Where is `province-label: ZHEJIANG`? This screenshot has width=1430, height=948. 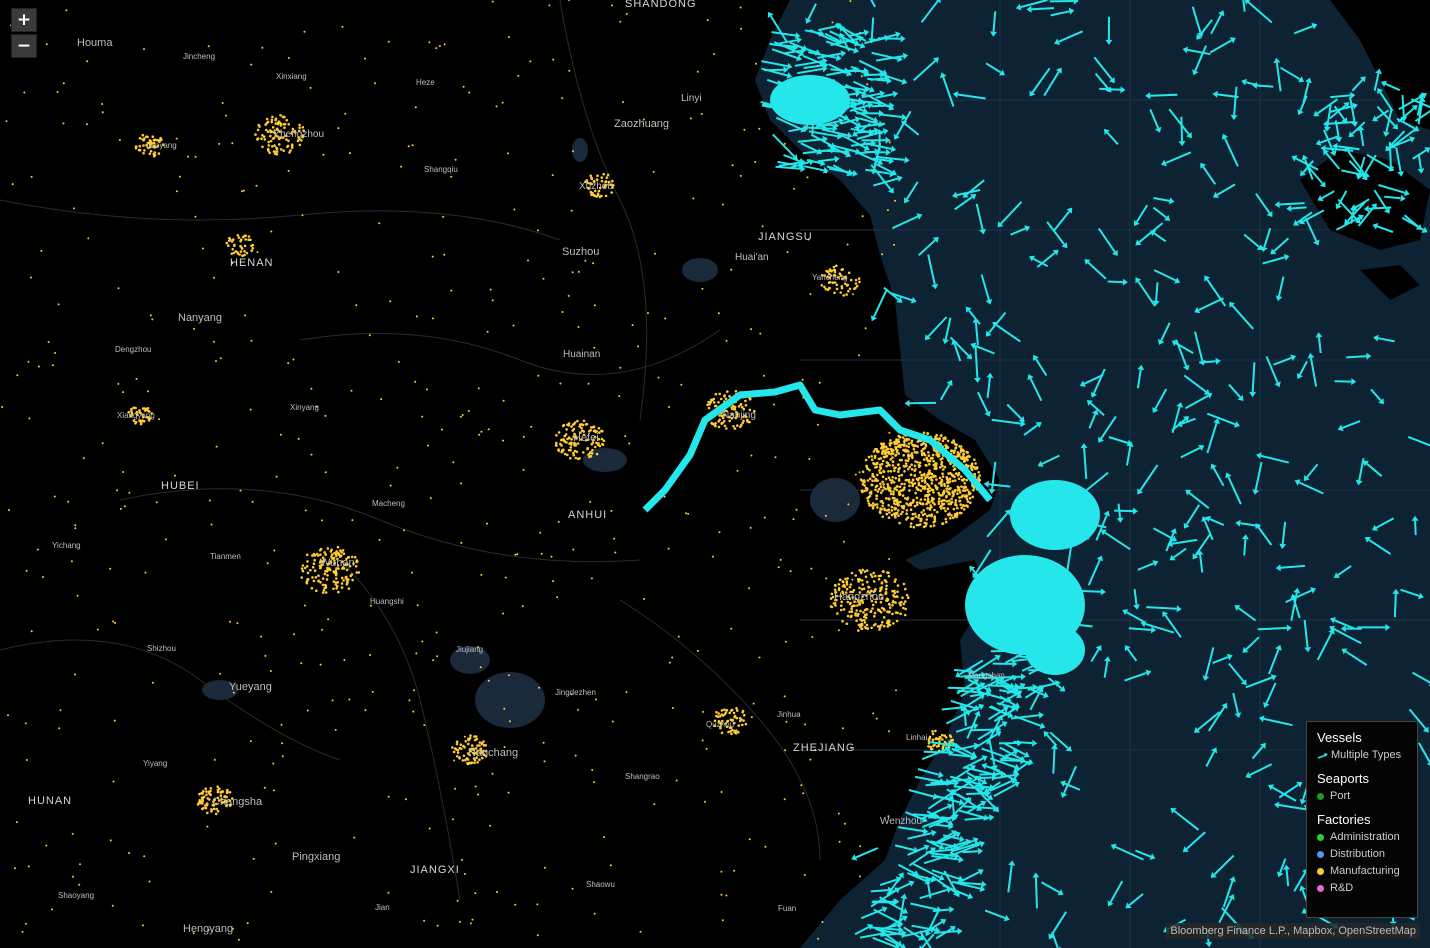 province-label: ZHEJIANG is located at coordinates (824, 748).